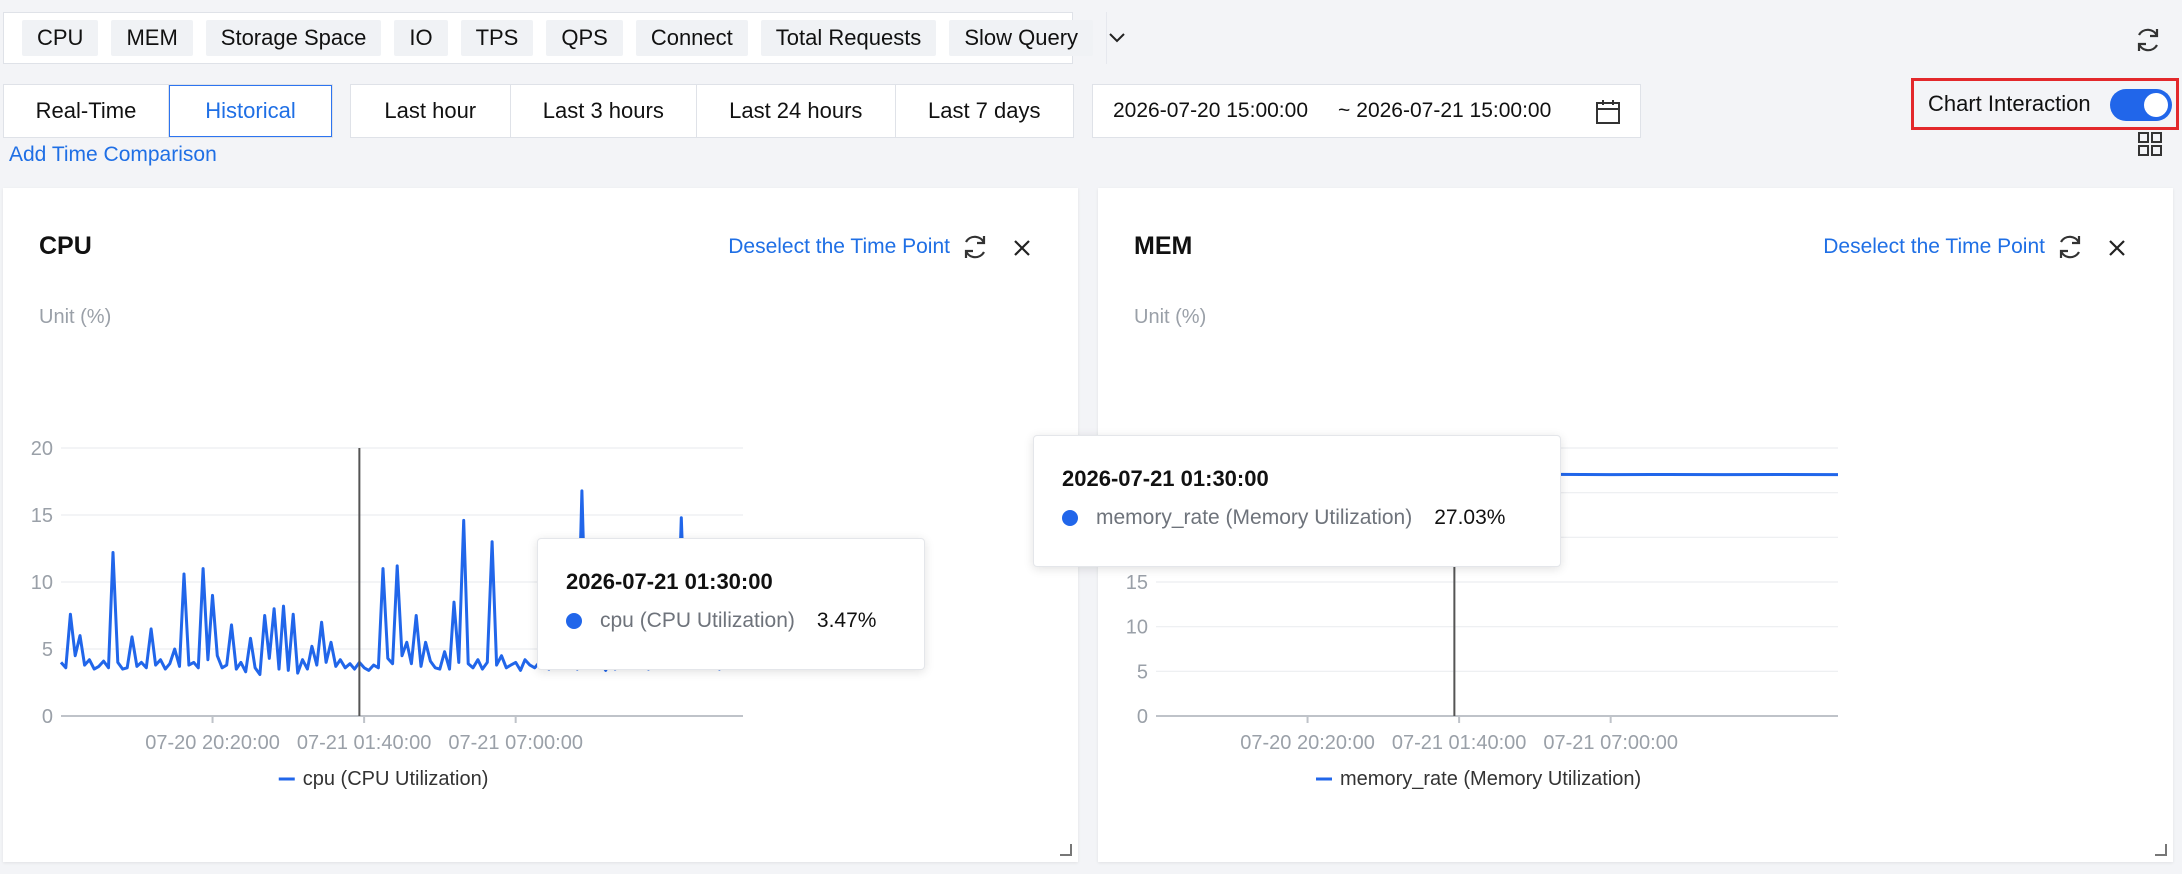 The image size is (2182, 874). Describe the element at coordinates (1470, 517) in the screenshot. I see `tooltip-value: 27.03%` at that location.